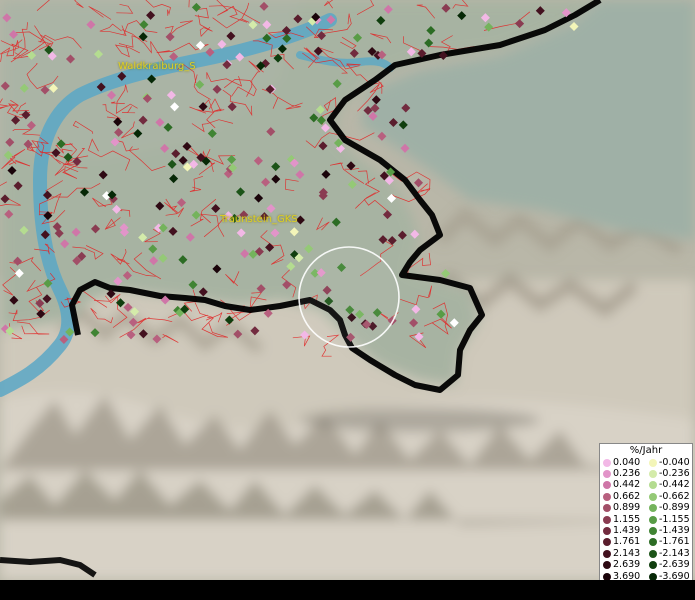  Describe the element at coordinates (674, 542) in the screenshot. I see `legend-value: -1.761` at that location.